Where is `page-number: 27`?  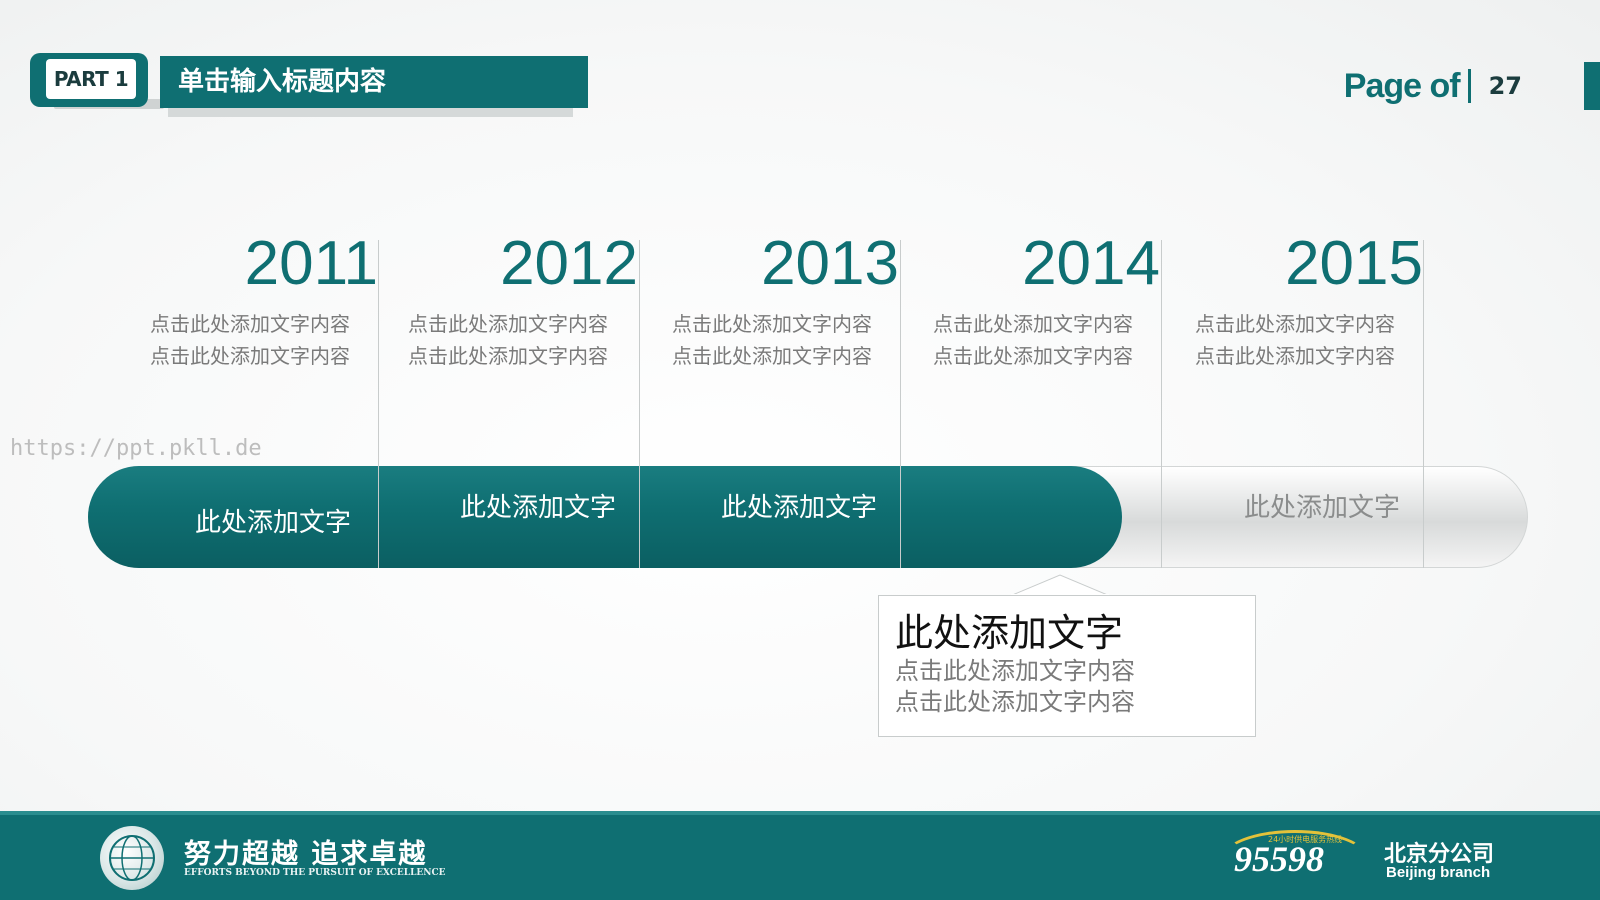
page-number: 27 is located at coordinates (1505, 86).